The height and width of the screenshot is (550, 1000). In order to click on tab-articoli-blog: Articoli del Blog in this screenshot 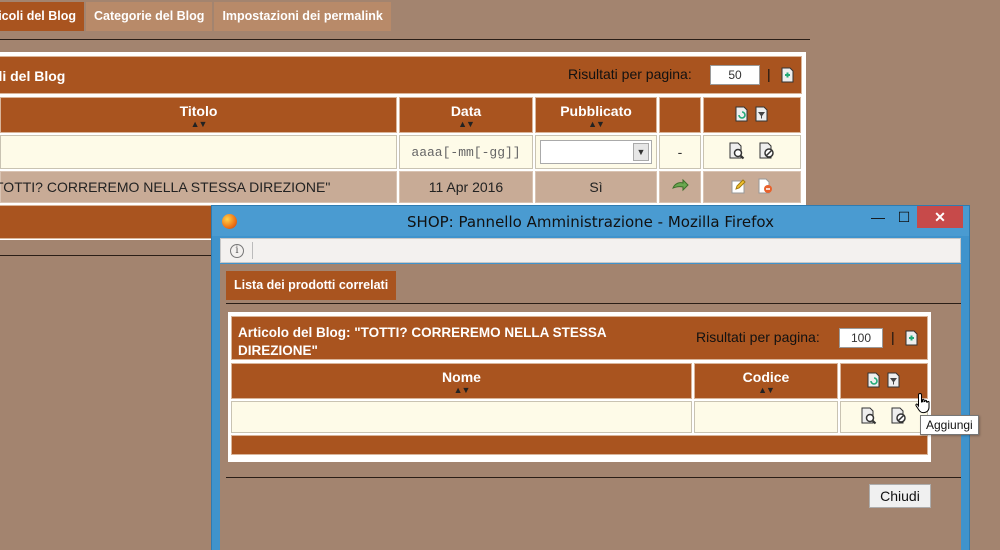, I will do `click(42, 16)`.